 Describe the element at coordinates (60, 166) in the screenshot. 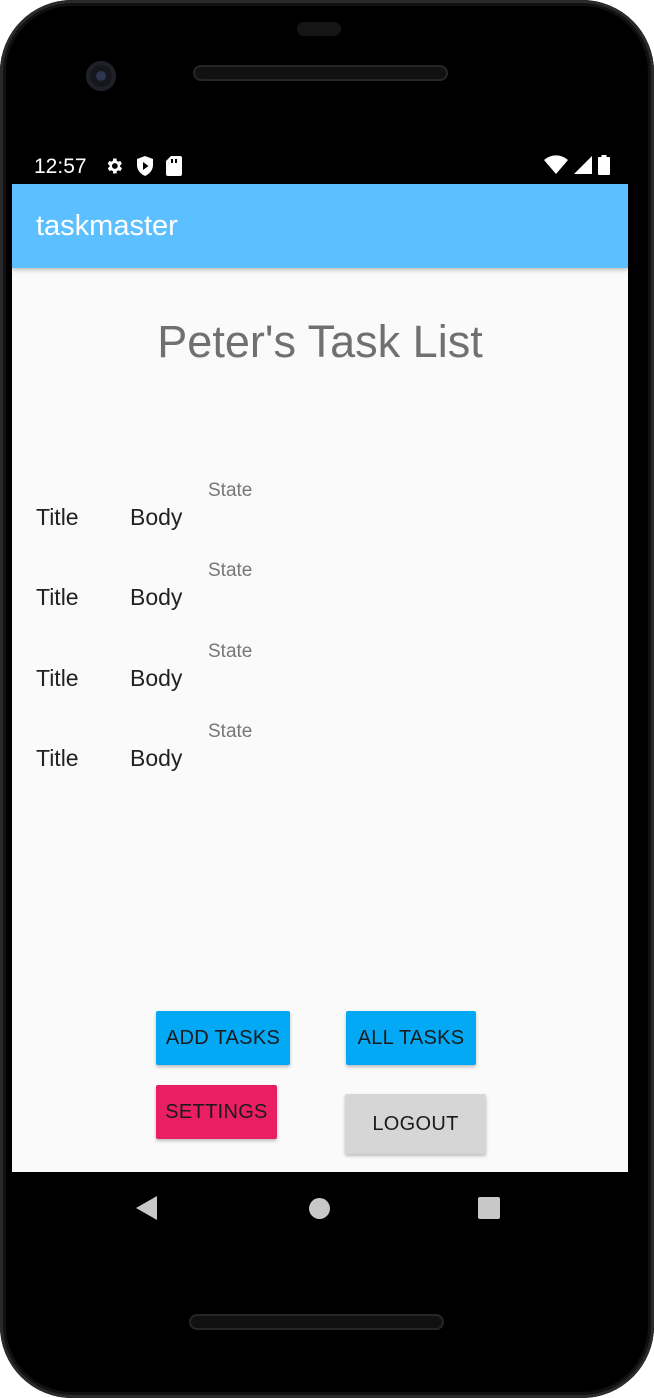

I see `status-time: 12:57` at that location.